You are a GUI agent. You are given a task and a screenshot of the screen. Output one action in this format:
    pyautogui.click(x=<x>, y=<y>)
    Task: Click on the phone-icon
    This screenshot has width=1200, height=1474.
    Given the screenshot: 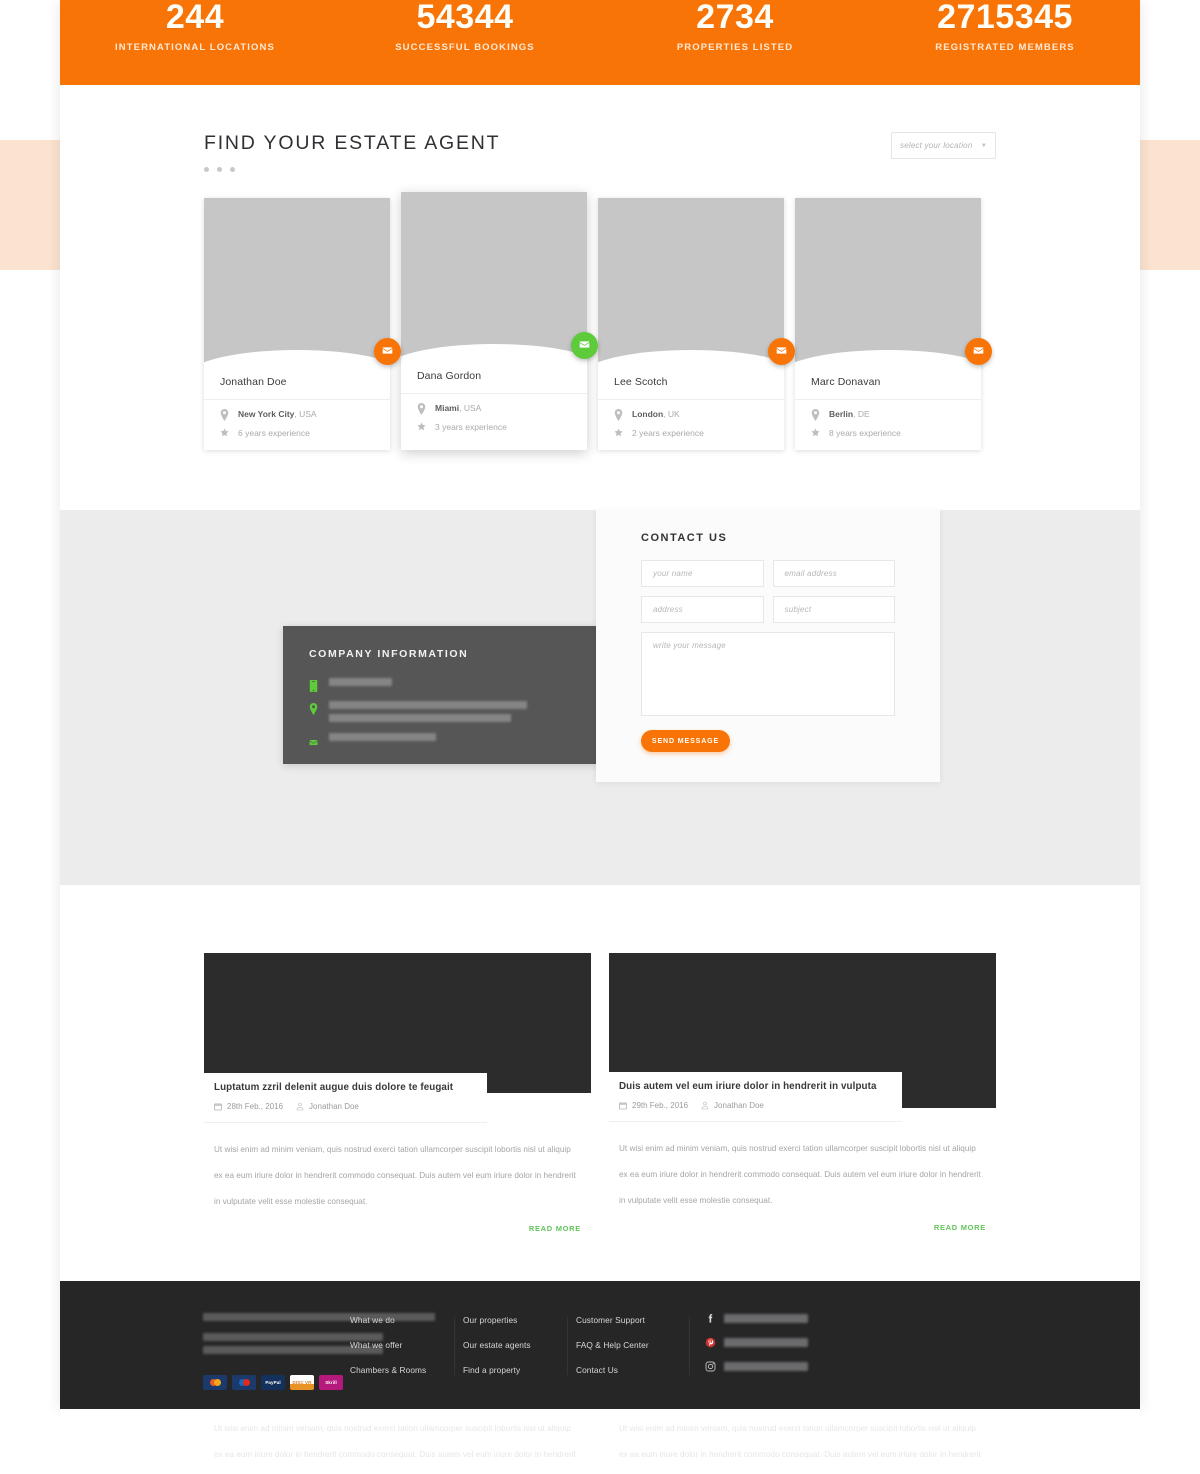 What is the action you would take?
    pyautogui.click(x=313, y=685)
    